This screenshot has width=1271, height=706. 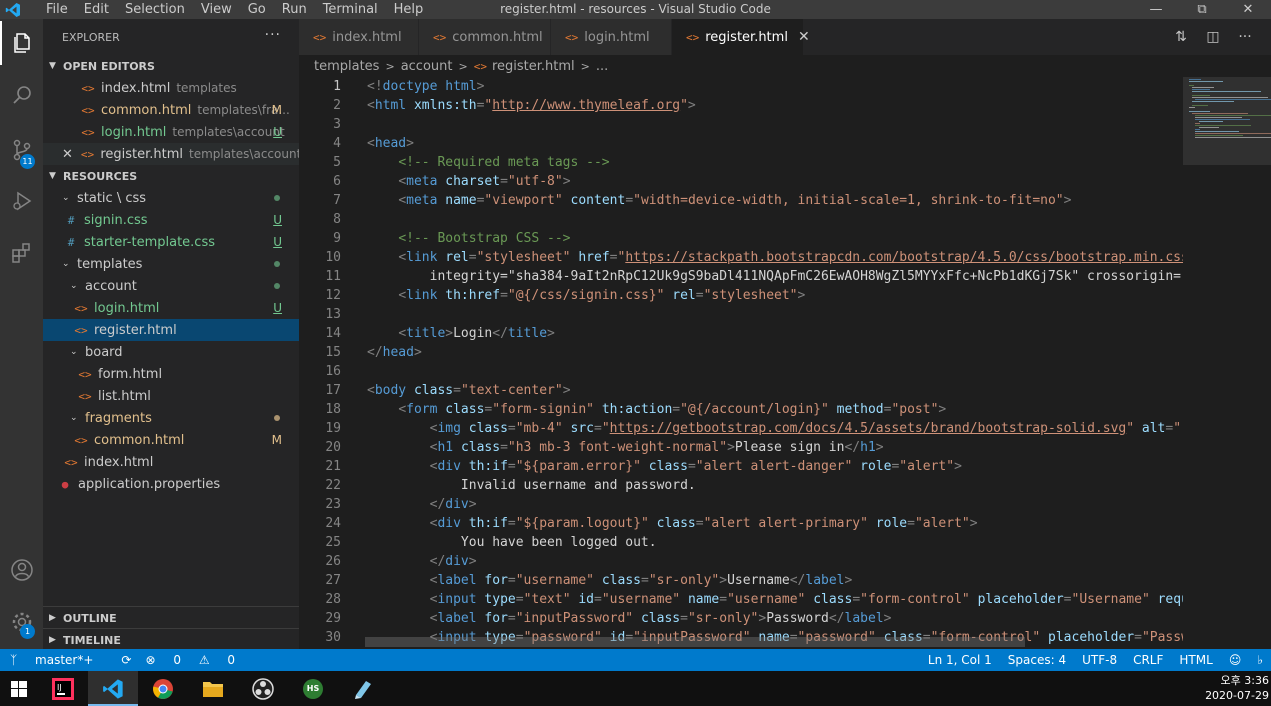 What do you see at coordinates (1202, 9) in the screenshot?
I see `maximize-icon: ⧉` at bounding box center [1202, 9].